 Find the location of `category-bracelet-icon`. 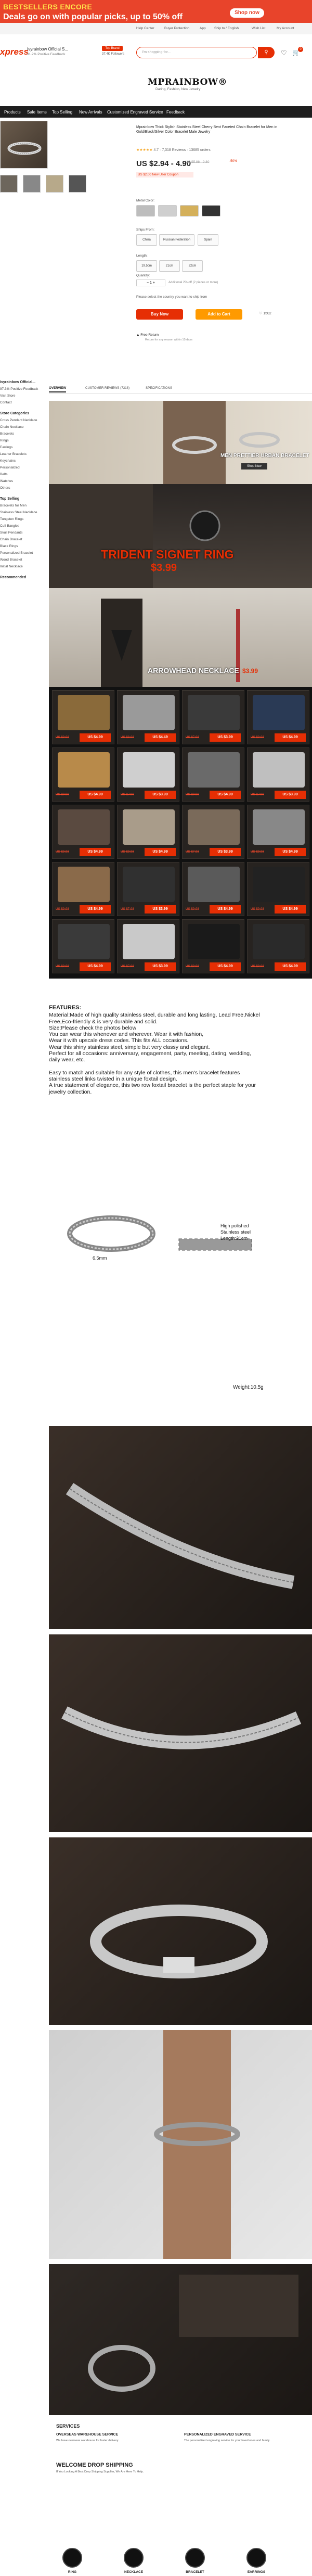

category-bracelet-icon is located at coordinates (195, 2558).